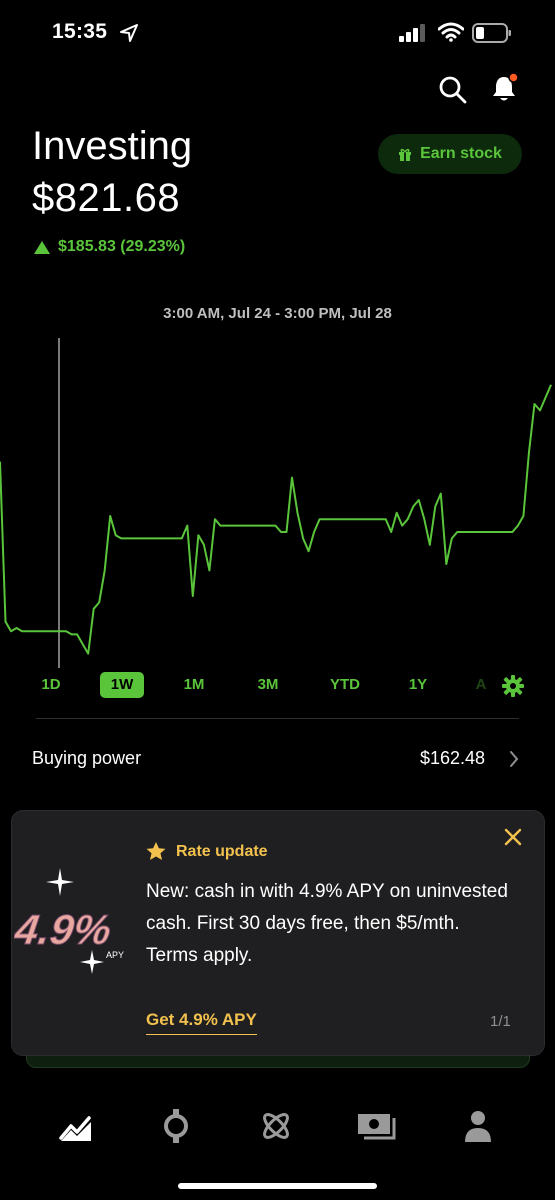 The width and height of the screenshot is (555, 1200). I want to click on up-triangle-icon, so click(42, 247).